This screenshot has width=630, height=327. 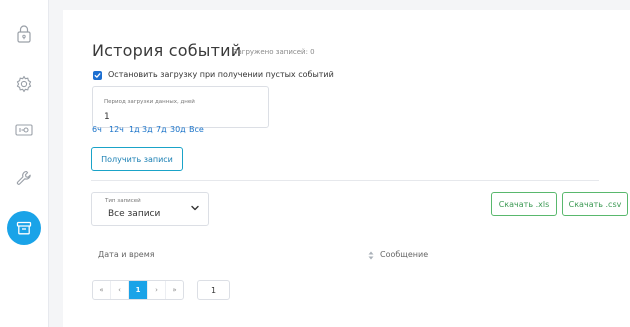 I want to click on first-page-button: «, so click(x=102, y=290).